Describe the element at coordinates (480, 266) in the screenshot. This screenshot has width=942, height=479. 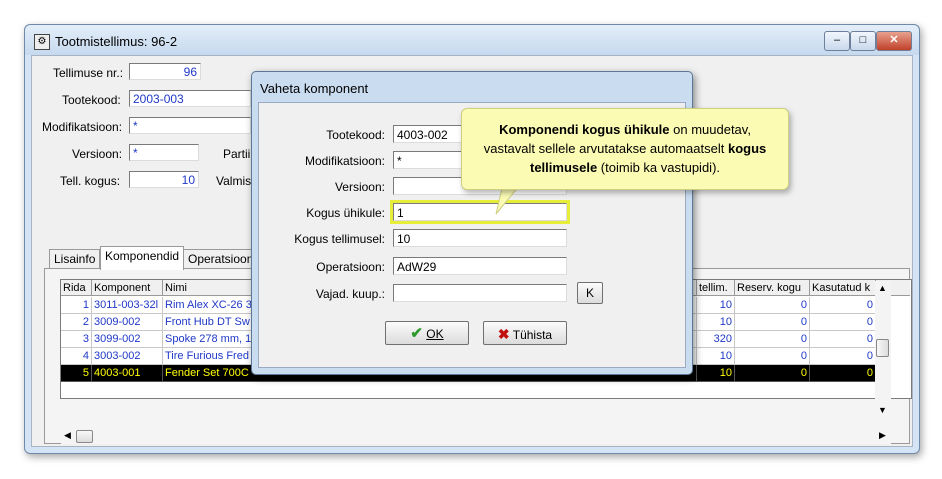
I see `dlg-operation-field: AdW29` at that location.